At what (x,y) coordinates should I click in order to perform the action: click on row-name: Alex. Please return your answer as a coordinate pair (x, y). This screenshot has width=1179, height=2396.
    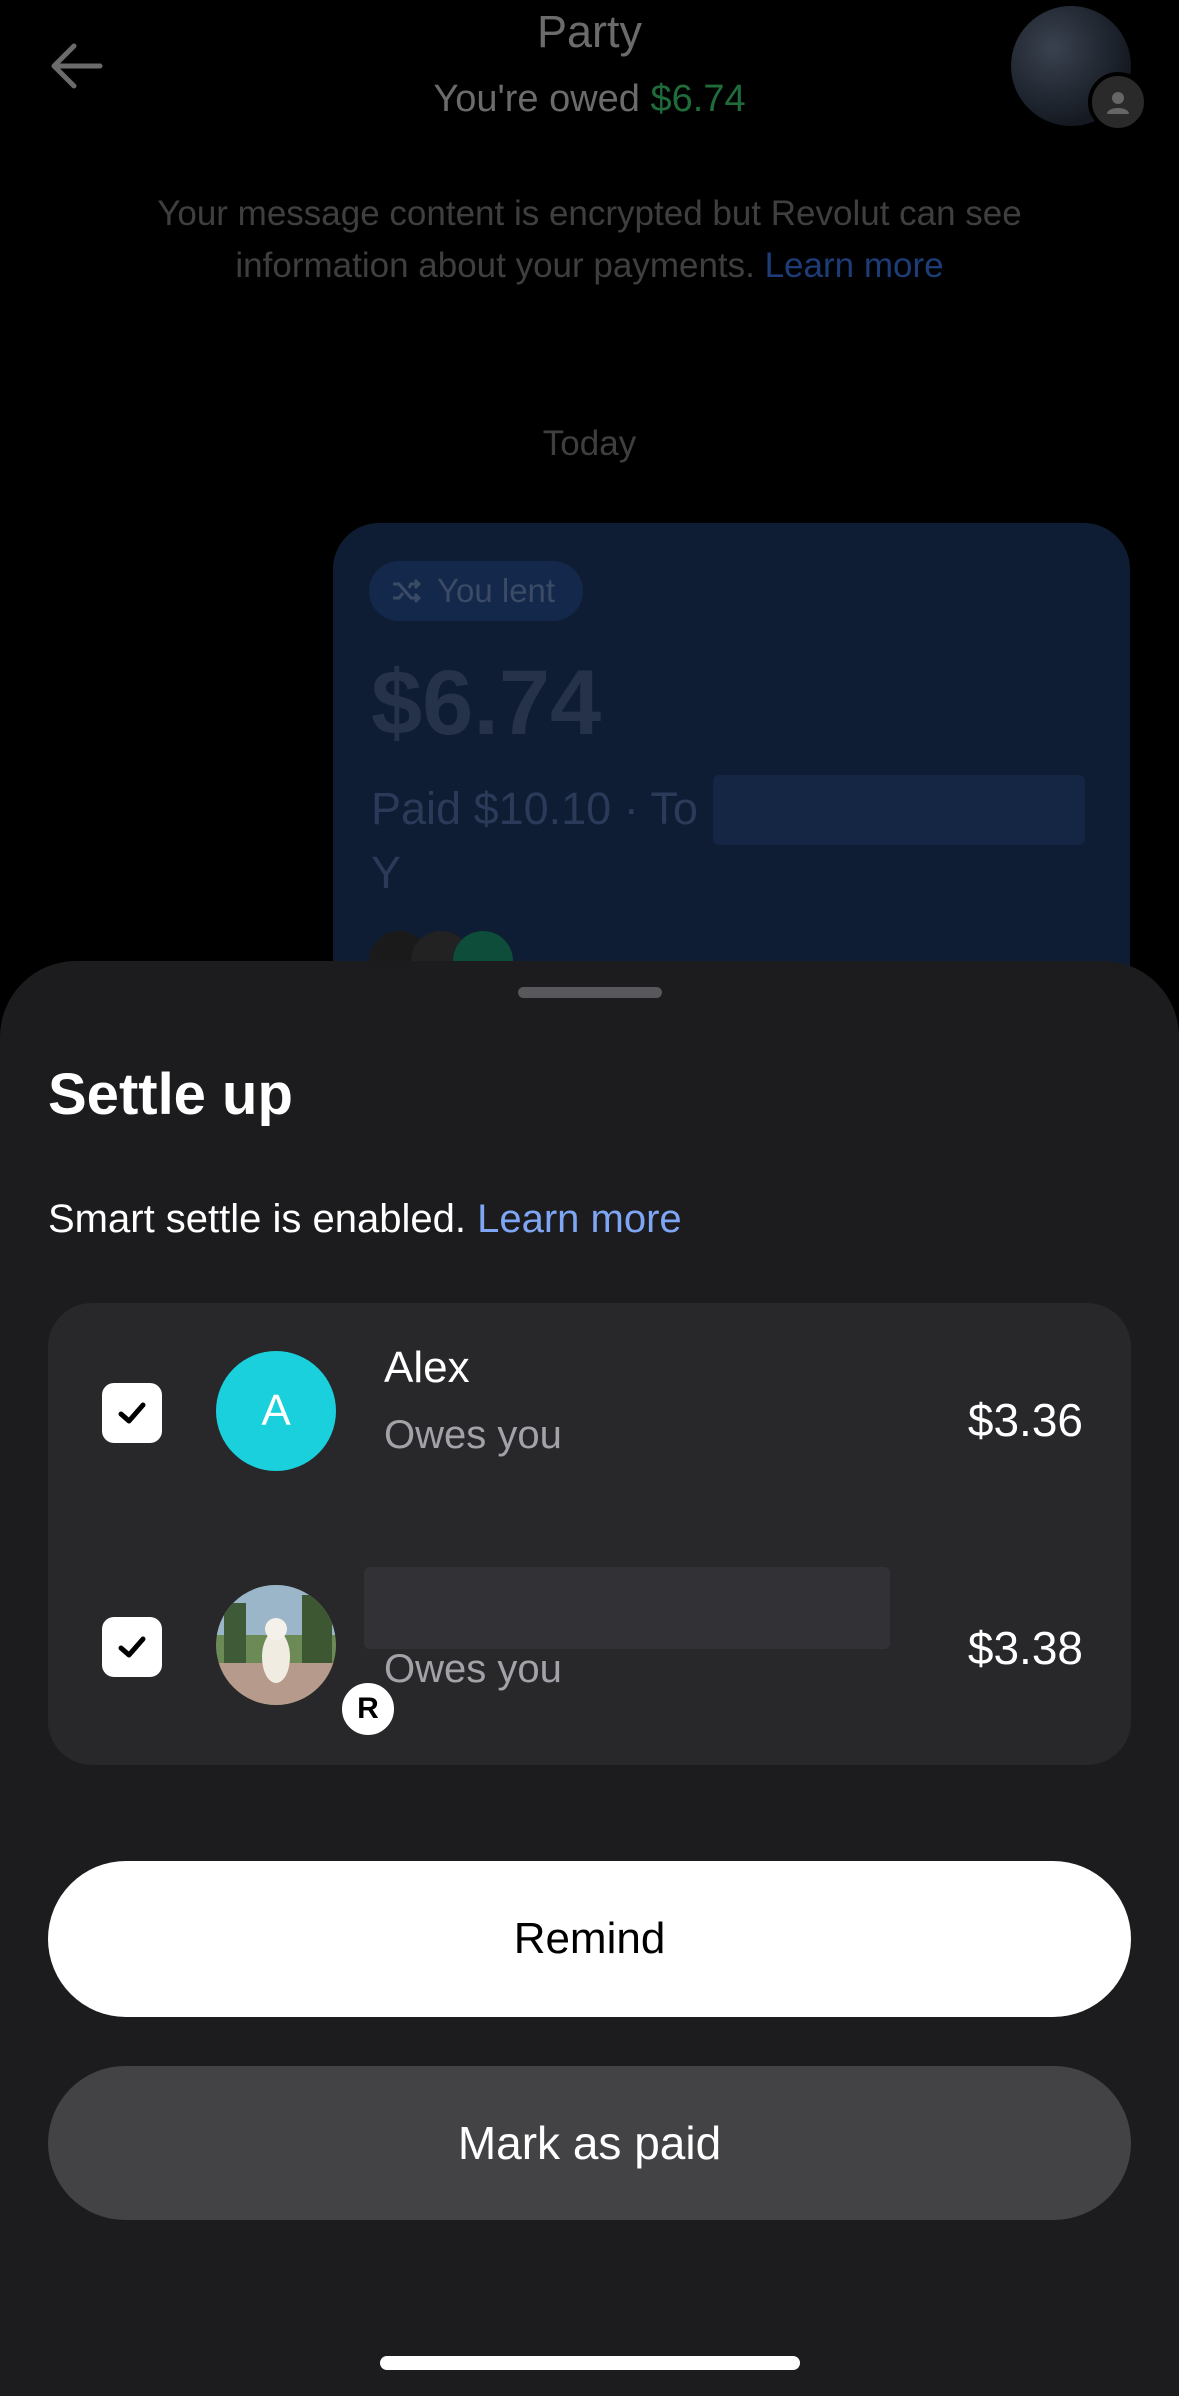
    Looking at the image, I should click on (427, 1367).